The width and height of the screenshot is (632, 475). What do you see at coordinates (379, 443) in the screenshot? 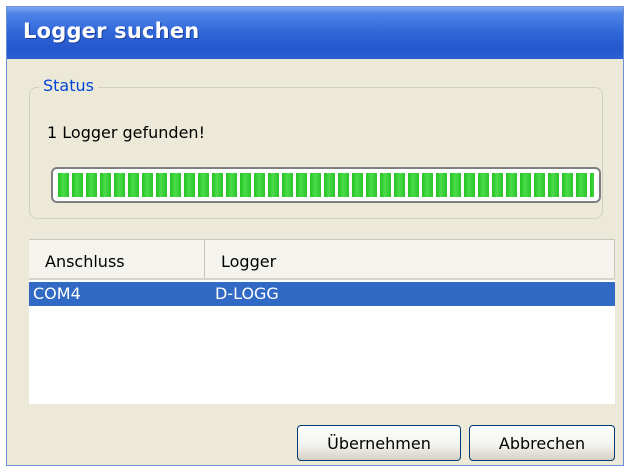
I see `apply-button: Übernehmen` at bounding box center [379, 443].